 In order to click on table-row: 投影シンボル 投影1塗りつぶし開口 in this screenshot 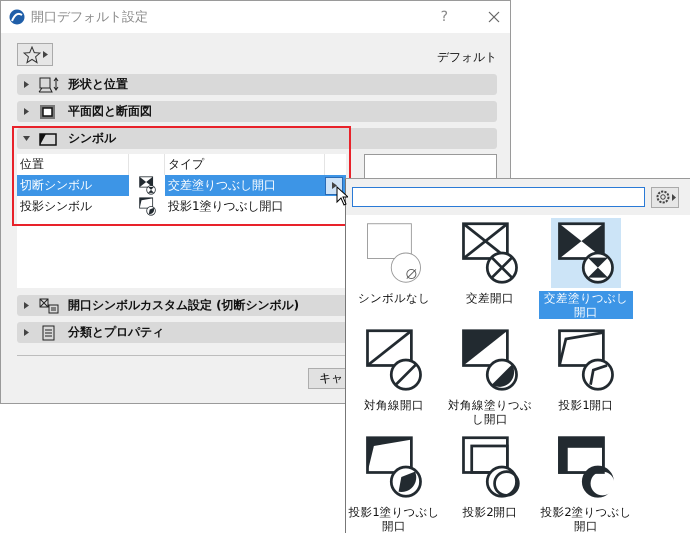, I will do `click(181, 206)`.